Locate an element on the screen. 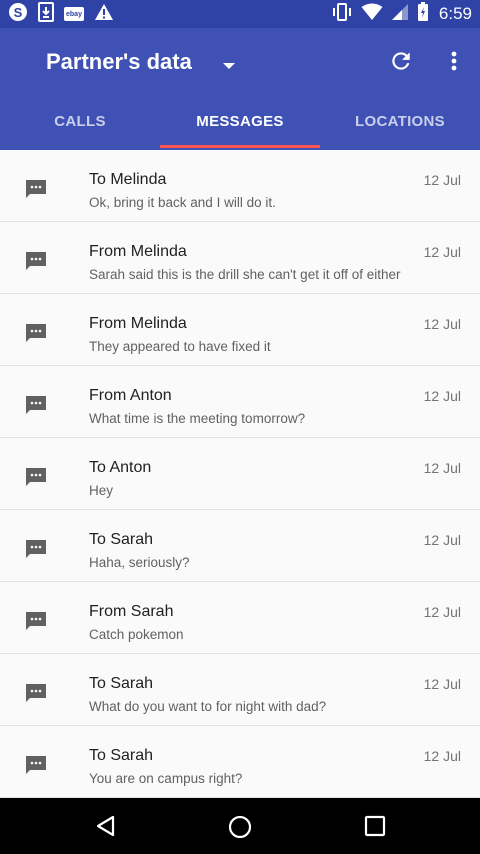 The height and width of the screenshot is (854, 480). status-bar: S ebay 6:59 is located at coordinates (240, 14).